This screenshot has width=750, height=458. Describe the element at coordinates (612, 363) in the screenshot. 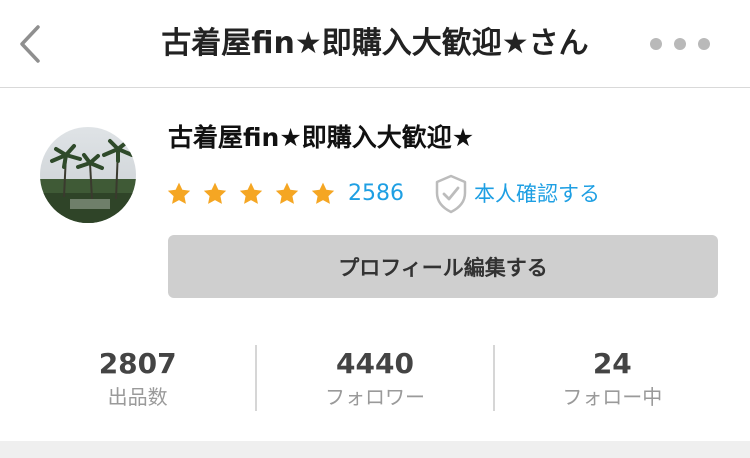

I see `stat-value: 24` at that location.